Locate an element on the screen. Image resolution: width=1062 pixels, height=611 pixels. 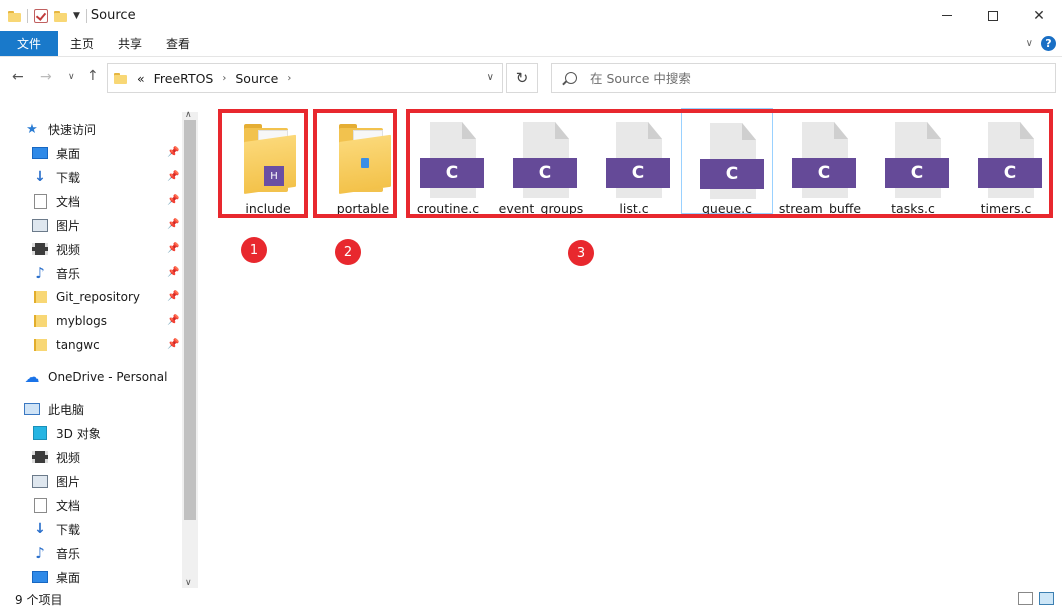
help-icon: ? is located at coordinates (1048, 43).